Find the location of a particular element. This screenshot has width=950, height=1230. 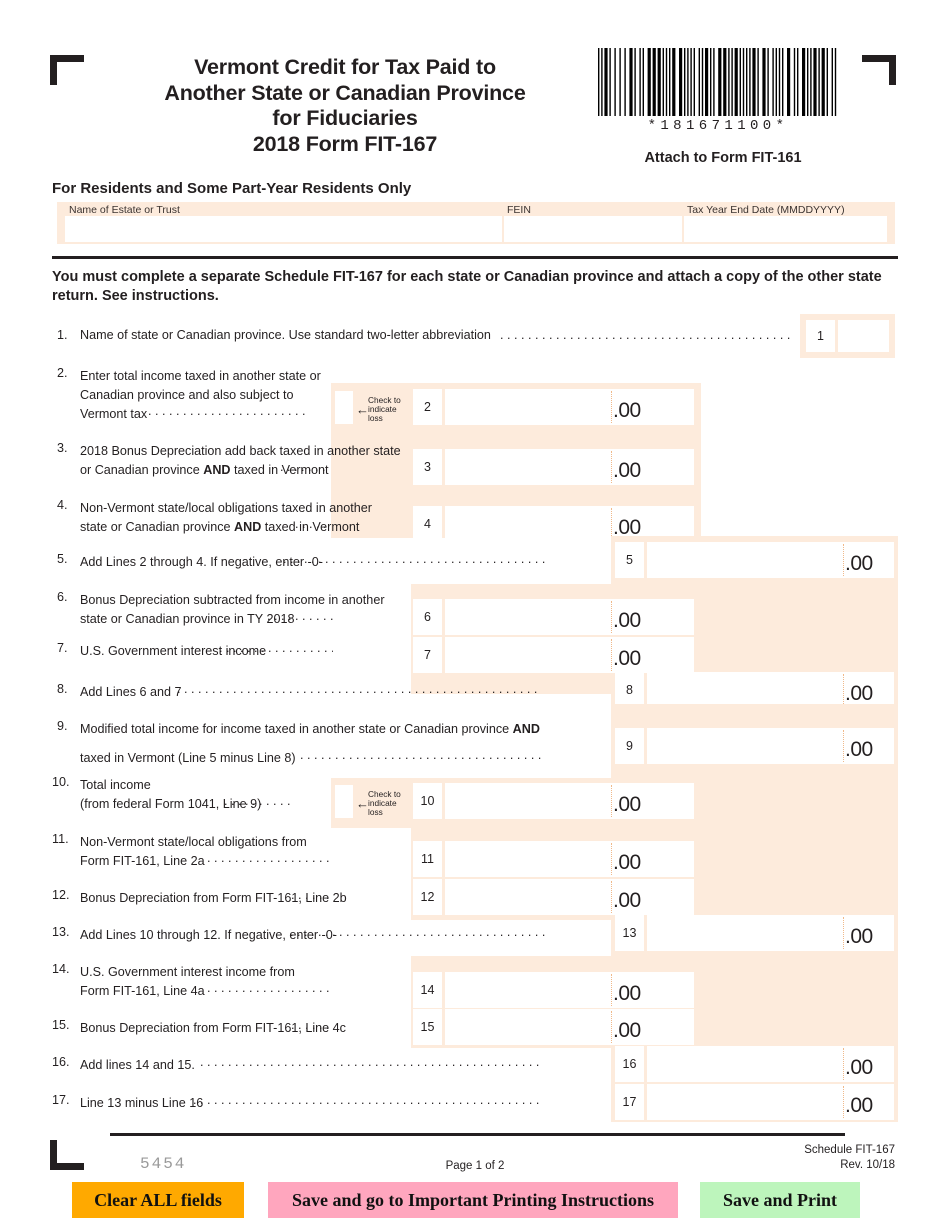

line-3-leader: . . . . . . . . . . . is located at coordinates (305, 467).